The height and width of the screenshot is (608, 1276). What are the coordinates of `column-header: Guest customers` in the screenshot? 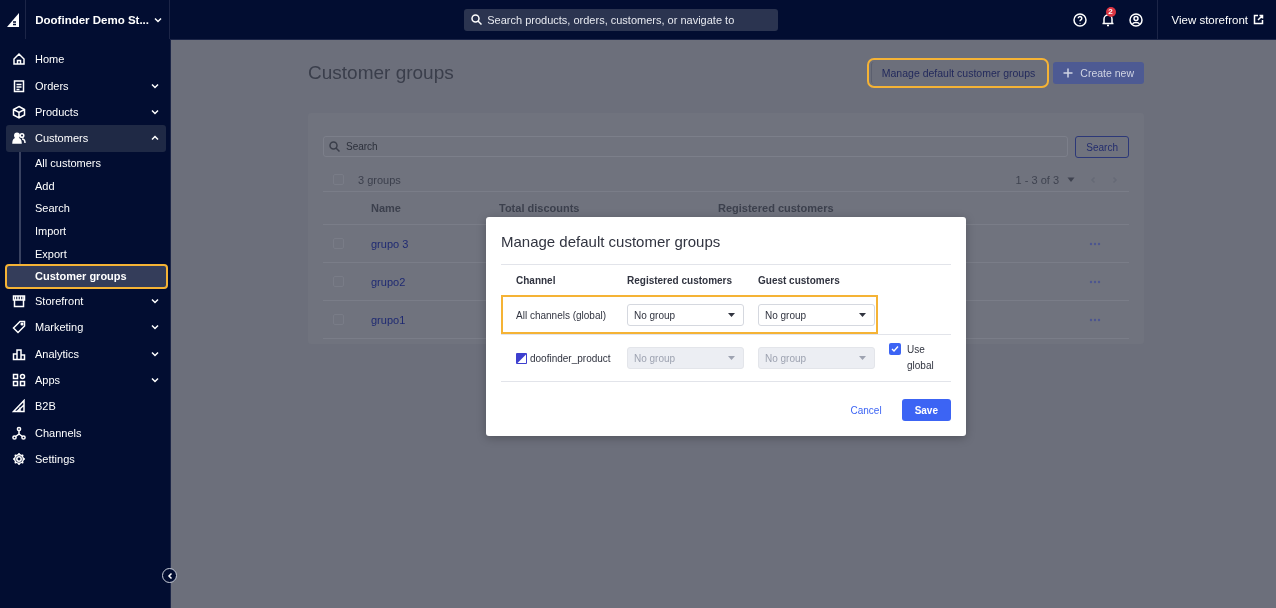 It's located at (799, 280).